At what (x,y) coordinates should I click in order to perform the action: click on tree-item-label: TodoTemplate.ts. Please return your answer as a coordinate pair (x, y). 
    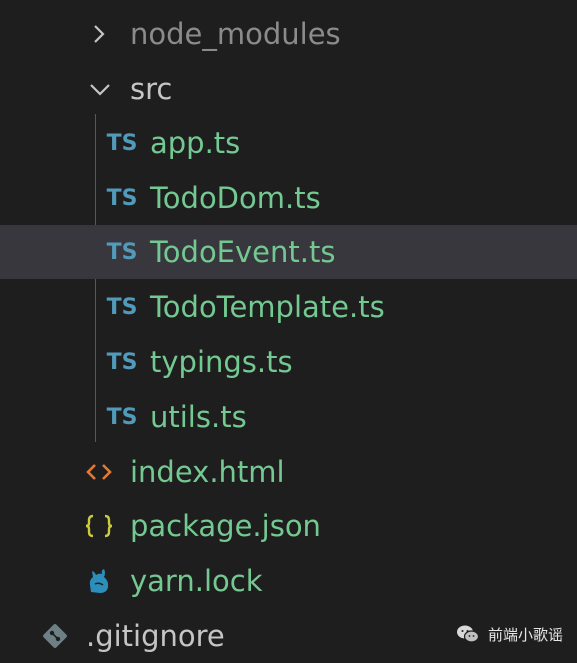
    Looking at the image, I should click on (267, 306).